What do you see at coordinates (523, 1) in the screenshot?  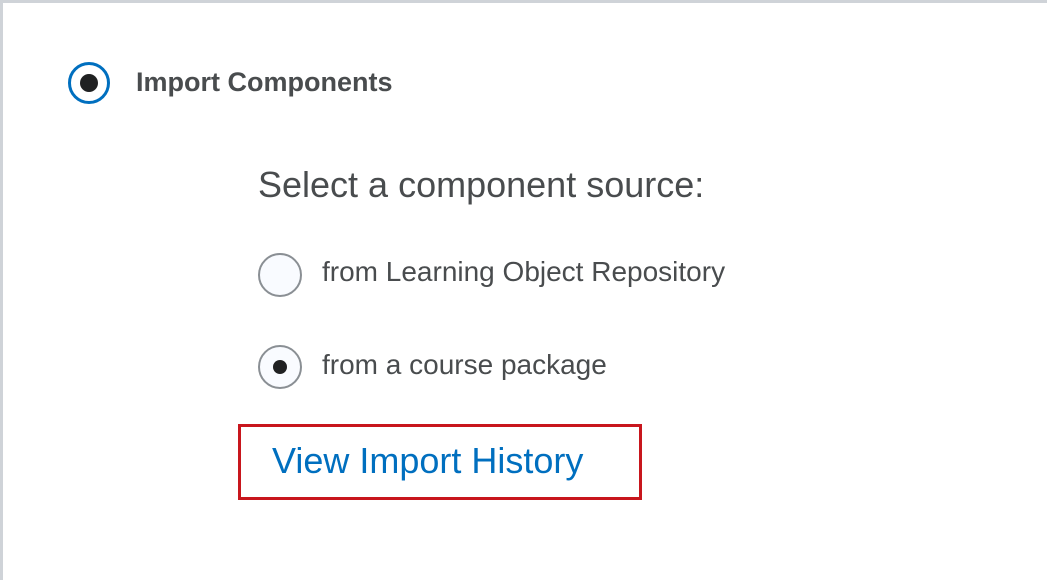 I see `panel-border-top` at bounding box center [523, 1].